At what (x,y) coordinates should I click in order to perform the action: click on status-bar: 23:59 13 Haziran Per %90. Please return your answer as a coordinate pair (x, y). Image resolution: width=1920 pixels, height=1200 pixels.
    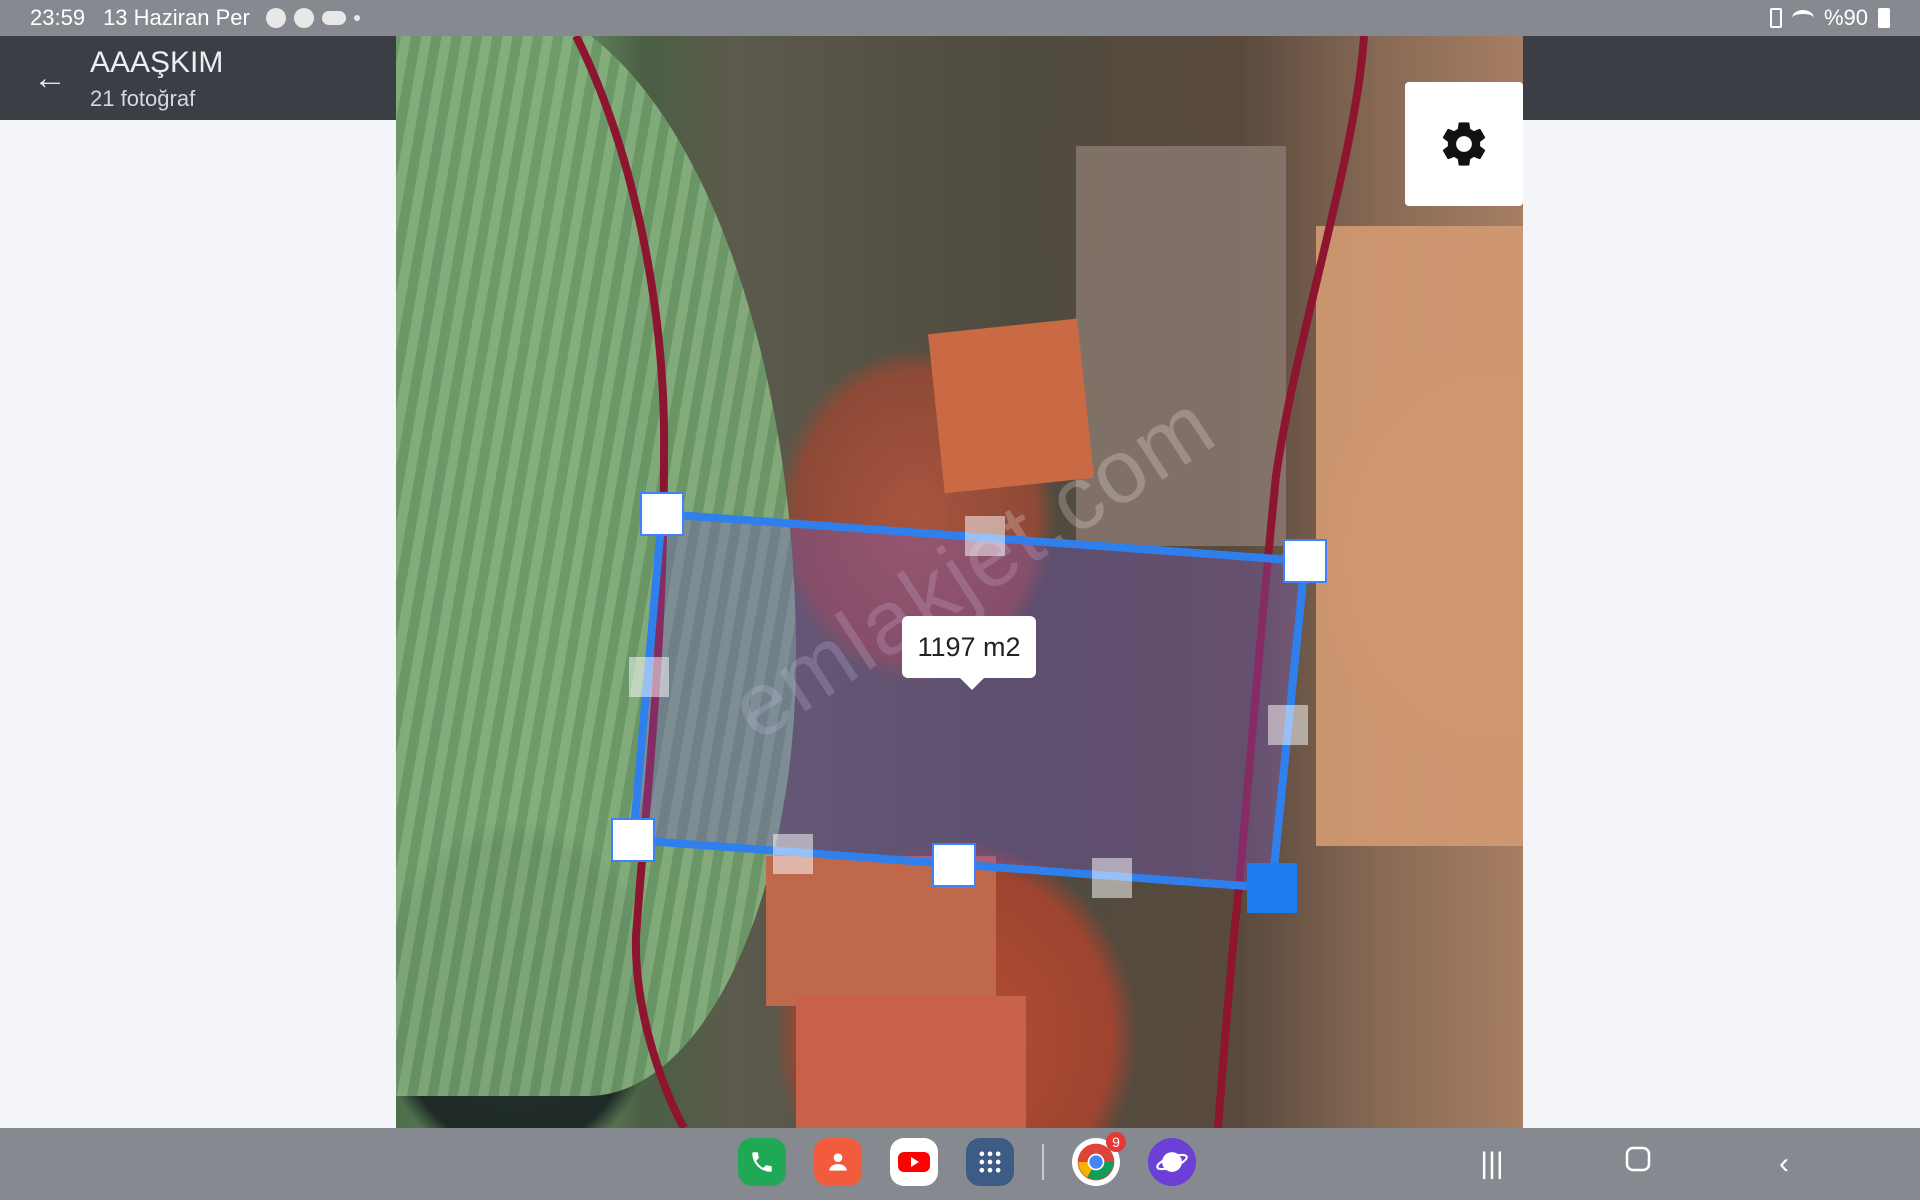
    Looking at the image, I should click on (960, 18).